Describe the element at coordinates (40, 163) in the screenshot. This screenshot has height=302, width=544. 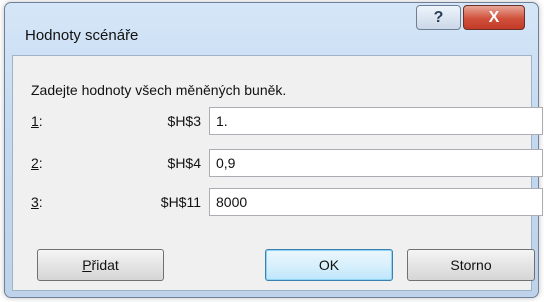
I see `row-2-colon: :` at that location.